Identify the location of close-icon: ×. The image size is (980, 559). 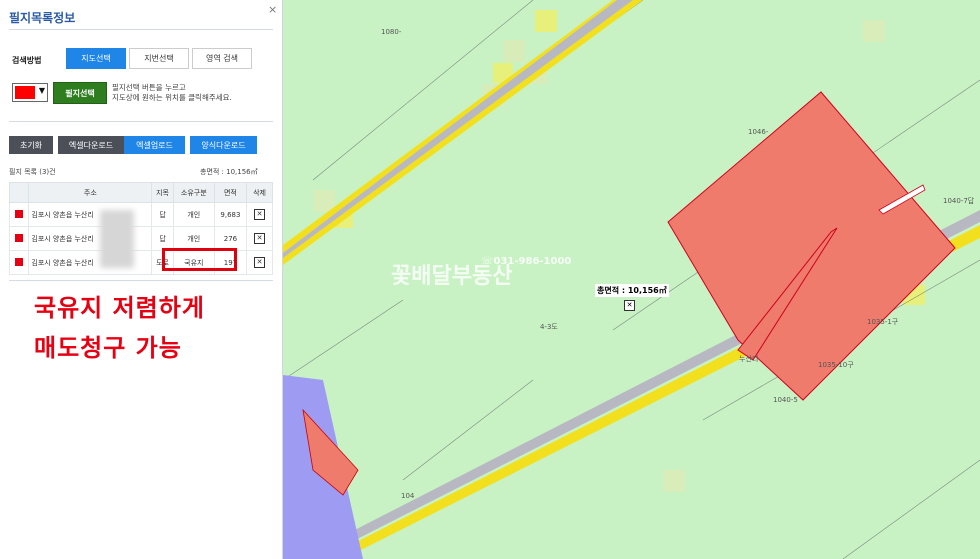
(272, 9).